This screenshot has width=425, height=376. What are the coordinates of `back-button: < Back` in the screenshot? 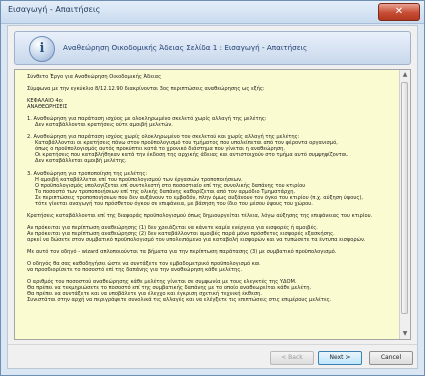 It's located at (292, 358).